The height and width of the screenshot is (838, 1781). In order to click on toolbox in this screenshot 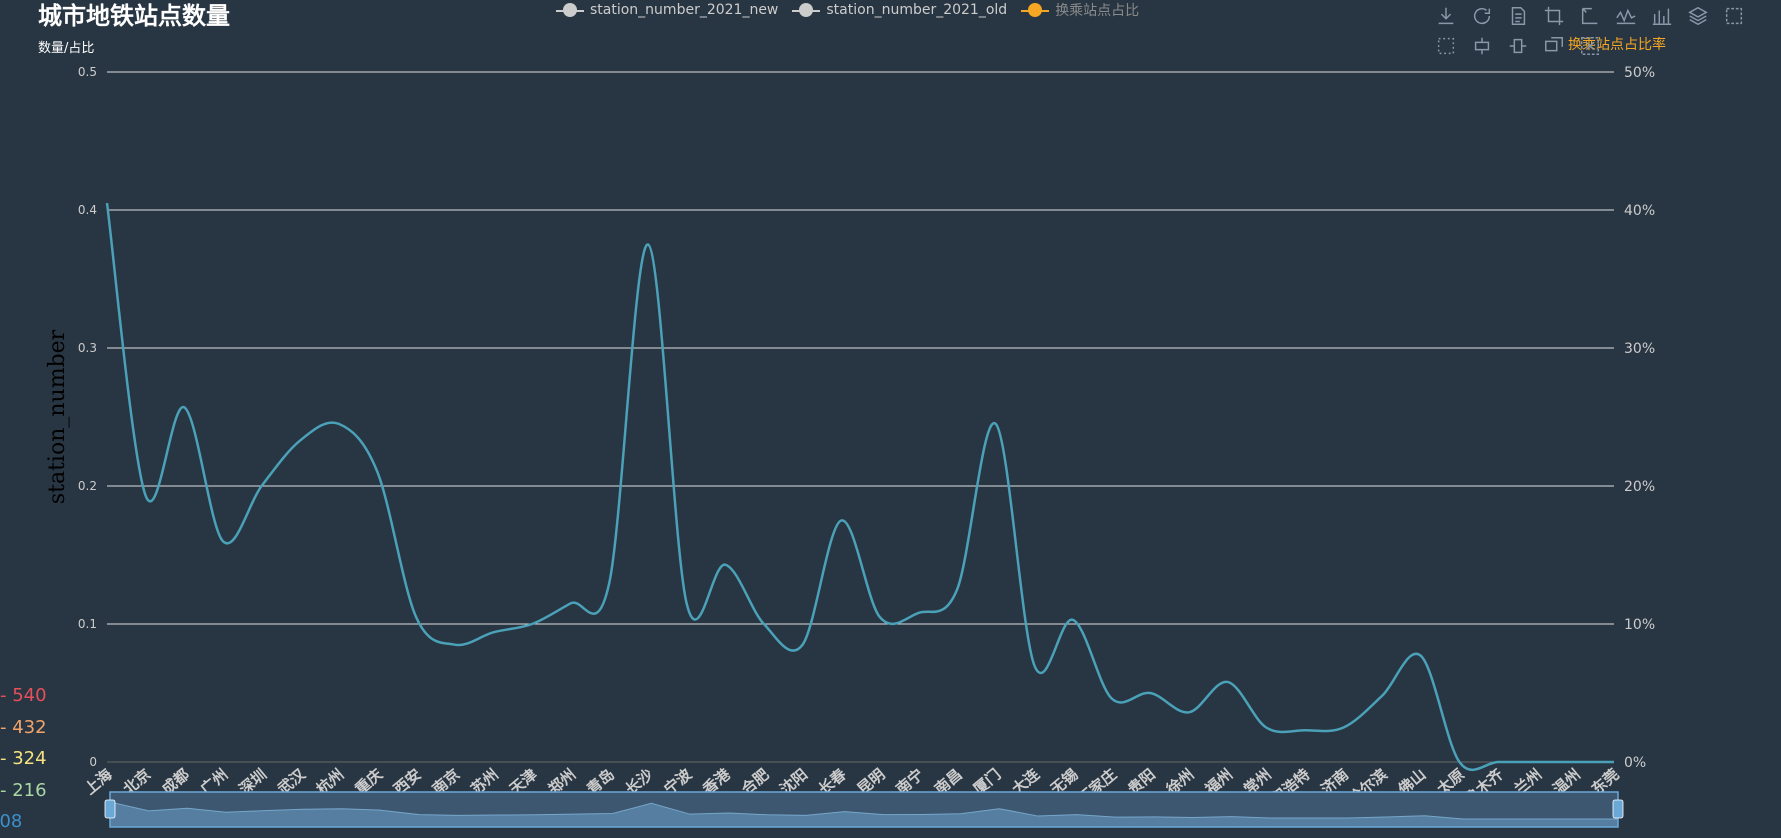, I will do `click(1607, 31)`.